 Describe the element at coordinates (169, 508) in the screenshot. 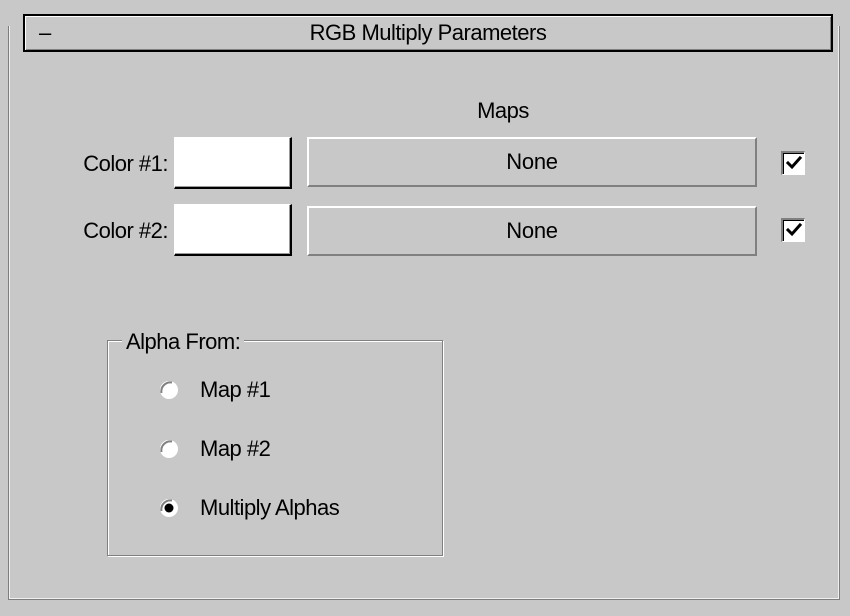

I see `radio-selected-icon` at that location.